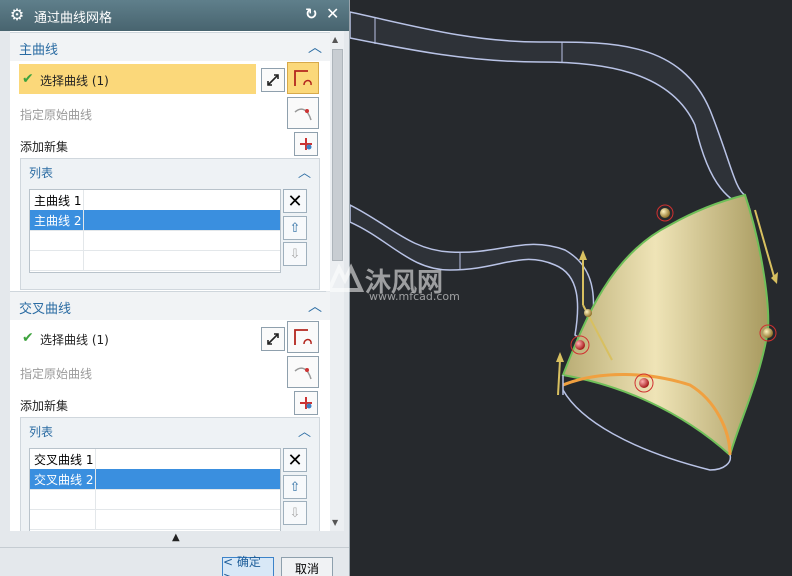 This screenshot has height=576, width=792. What do you see at coordinates (170, 431) in the screenshot?
I see `list-header-cross: 列表 ︿` at bounding box center [170, 431].